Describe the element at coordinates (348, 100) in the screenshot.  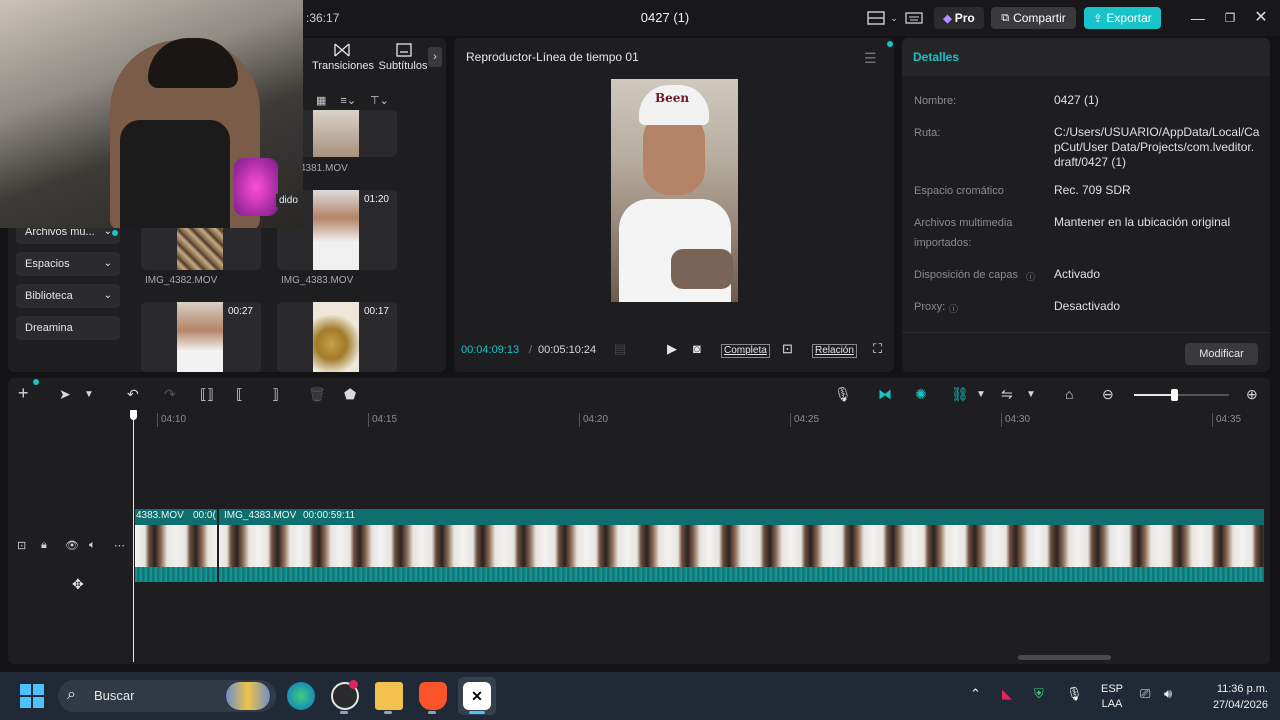
I see `sort-icon: ≡⌄` at that location.